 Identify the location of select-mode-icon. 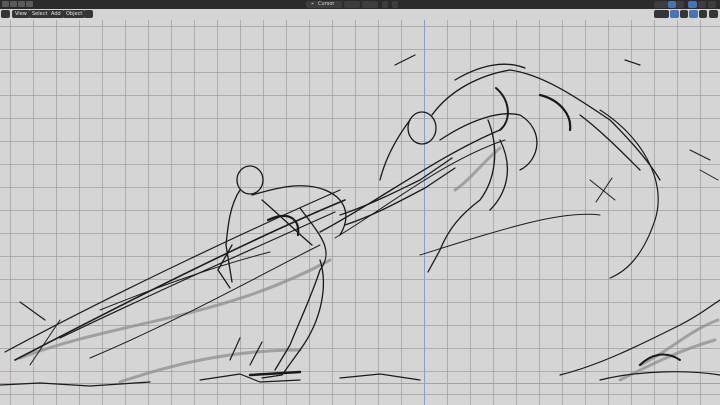
(21, 4).